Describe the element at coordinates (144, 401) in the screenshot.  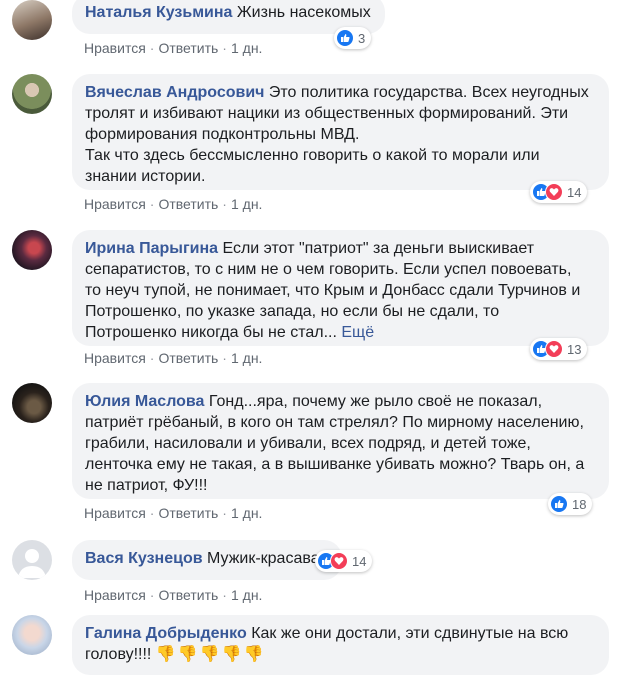
I see `comment-author: Юлия Маслова` at that location.